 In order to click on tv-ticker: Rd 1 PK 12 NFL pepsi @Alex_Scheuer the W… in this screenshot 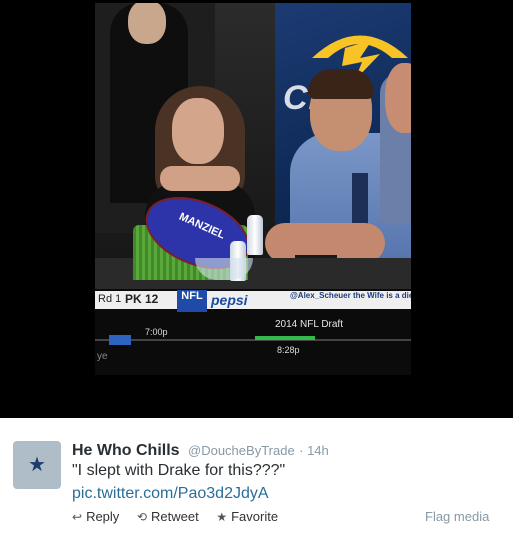, I will do `click(253, 332)`.